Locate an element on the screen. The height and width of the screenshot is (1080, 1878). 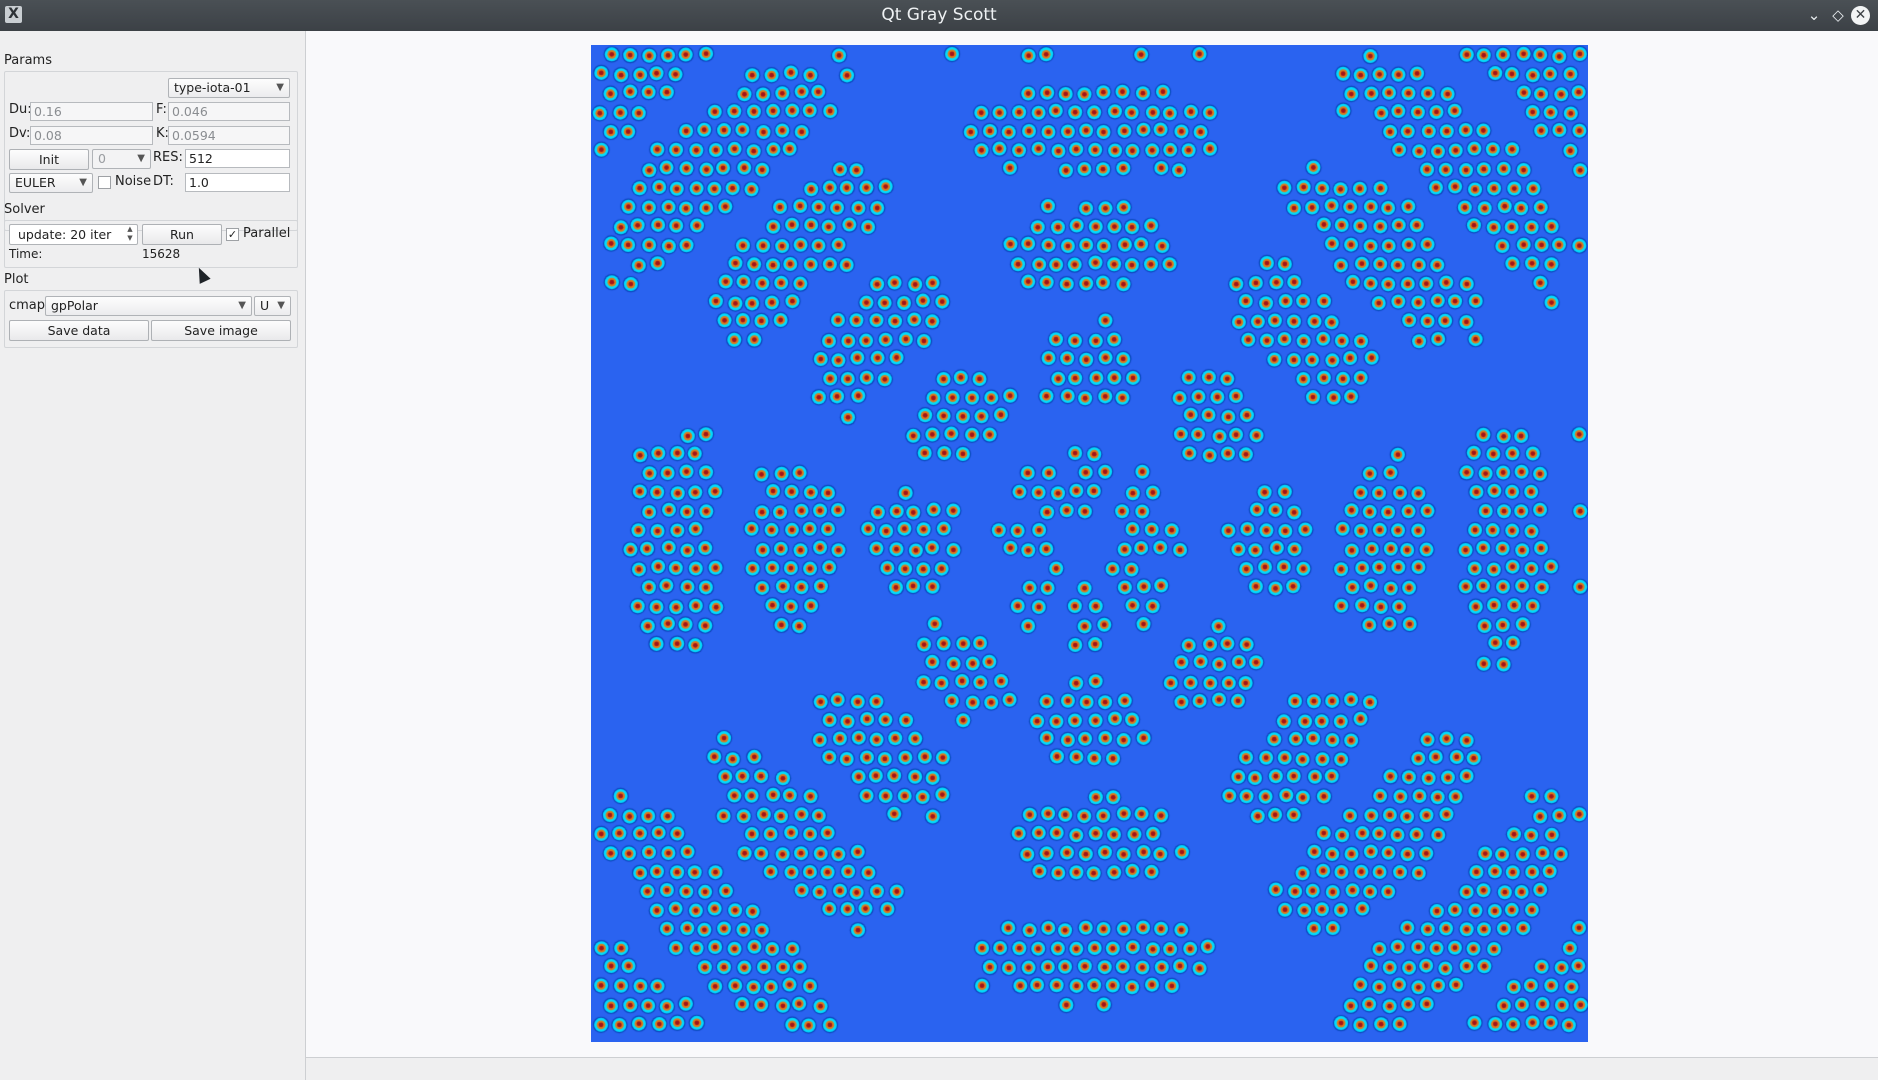
cmap-label: cmap: is located at coordinates (29, 305).